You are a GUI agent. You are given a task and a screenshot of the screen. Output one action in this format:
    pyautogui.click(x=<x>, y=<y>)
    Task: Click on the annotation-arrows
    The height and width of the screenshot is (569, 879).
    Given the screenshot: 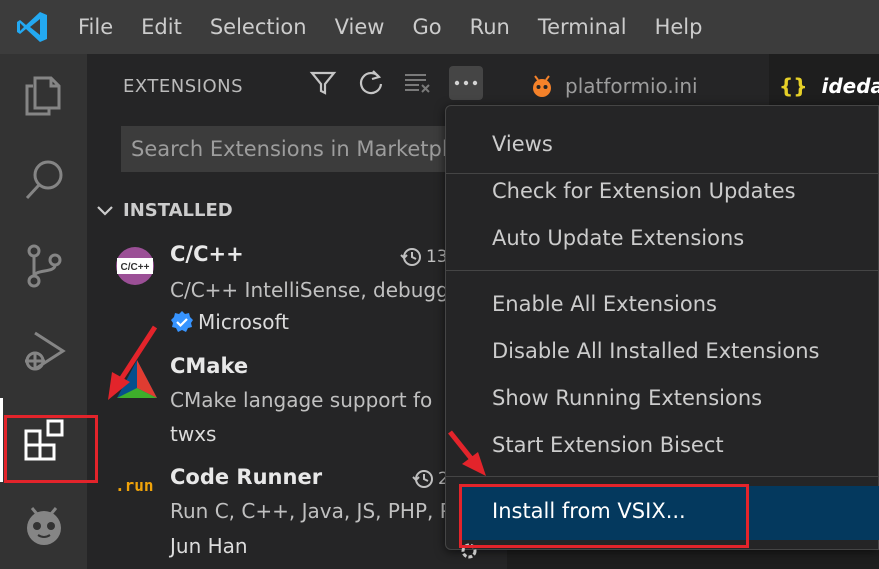 What is the action you would take?
    pyautogui.click(x=297, y=400)
    